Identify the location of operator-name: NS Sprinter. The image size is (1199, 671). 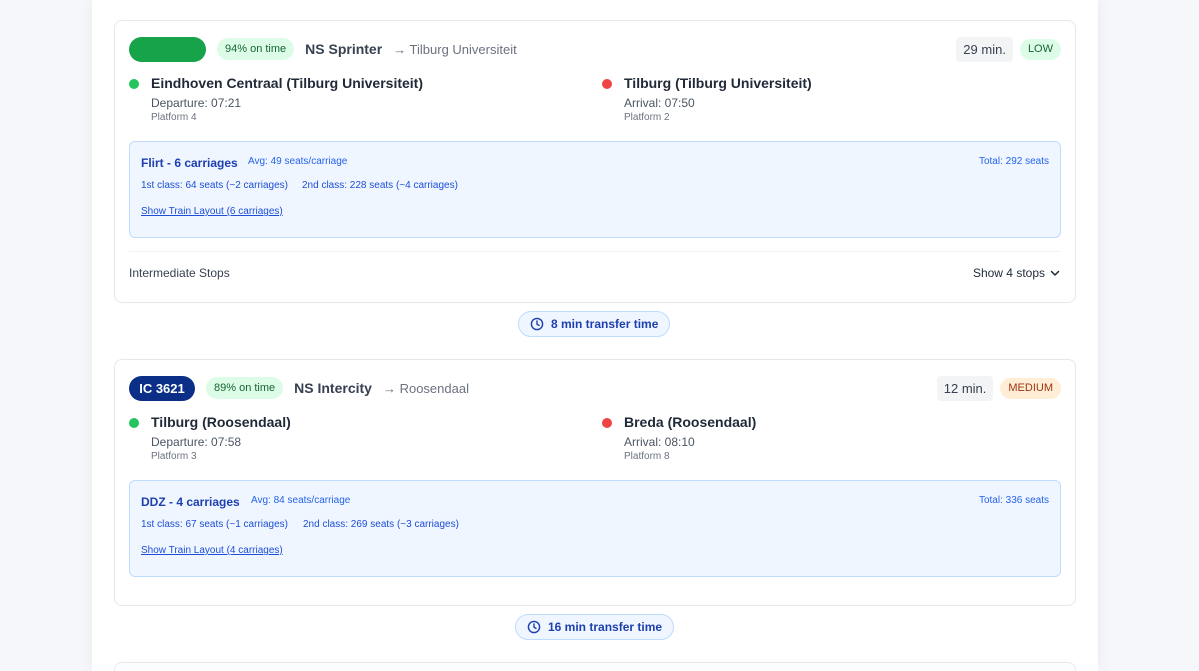
(344, 49).